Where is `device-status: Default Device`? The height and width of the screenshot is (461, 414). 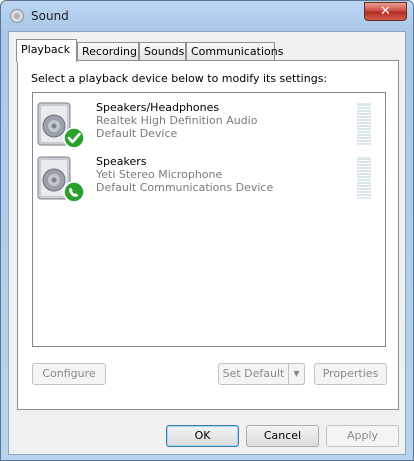 device-status: Default Device is located at coordinates (137, 133).